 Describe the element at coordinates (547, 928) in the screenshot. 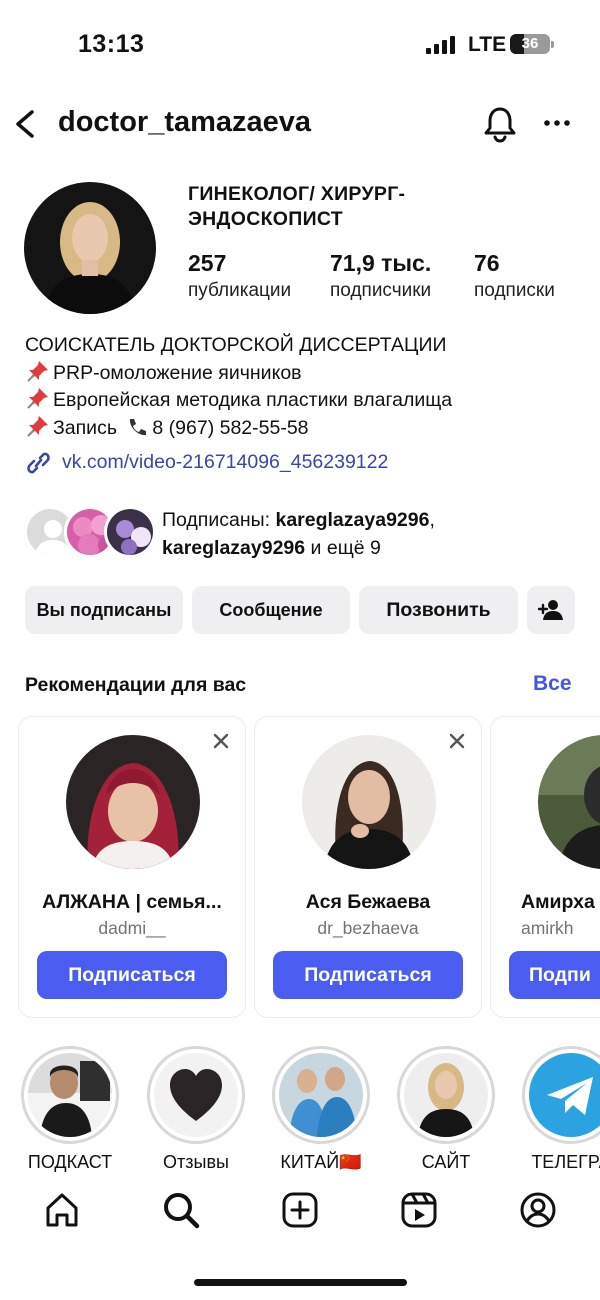

I see `suggested-user-handle: amirkh` at that location.